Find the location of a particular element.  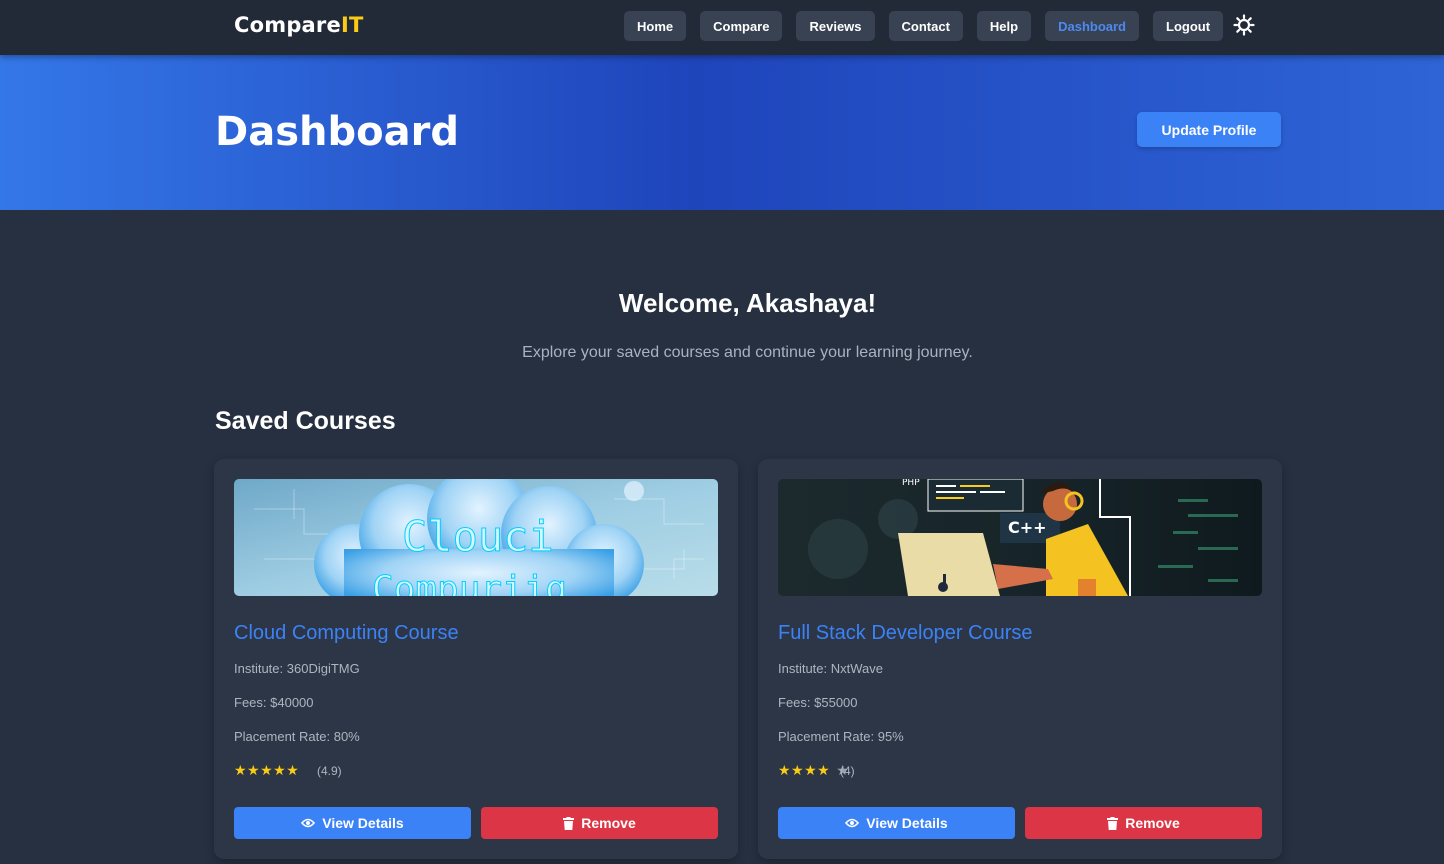

course-image-cloud-computing: Clouci Compuriig is located at coordinates (476, 537).